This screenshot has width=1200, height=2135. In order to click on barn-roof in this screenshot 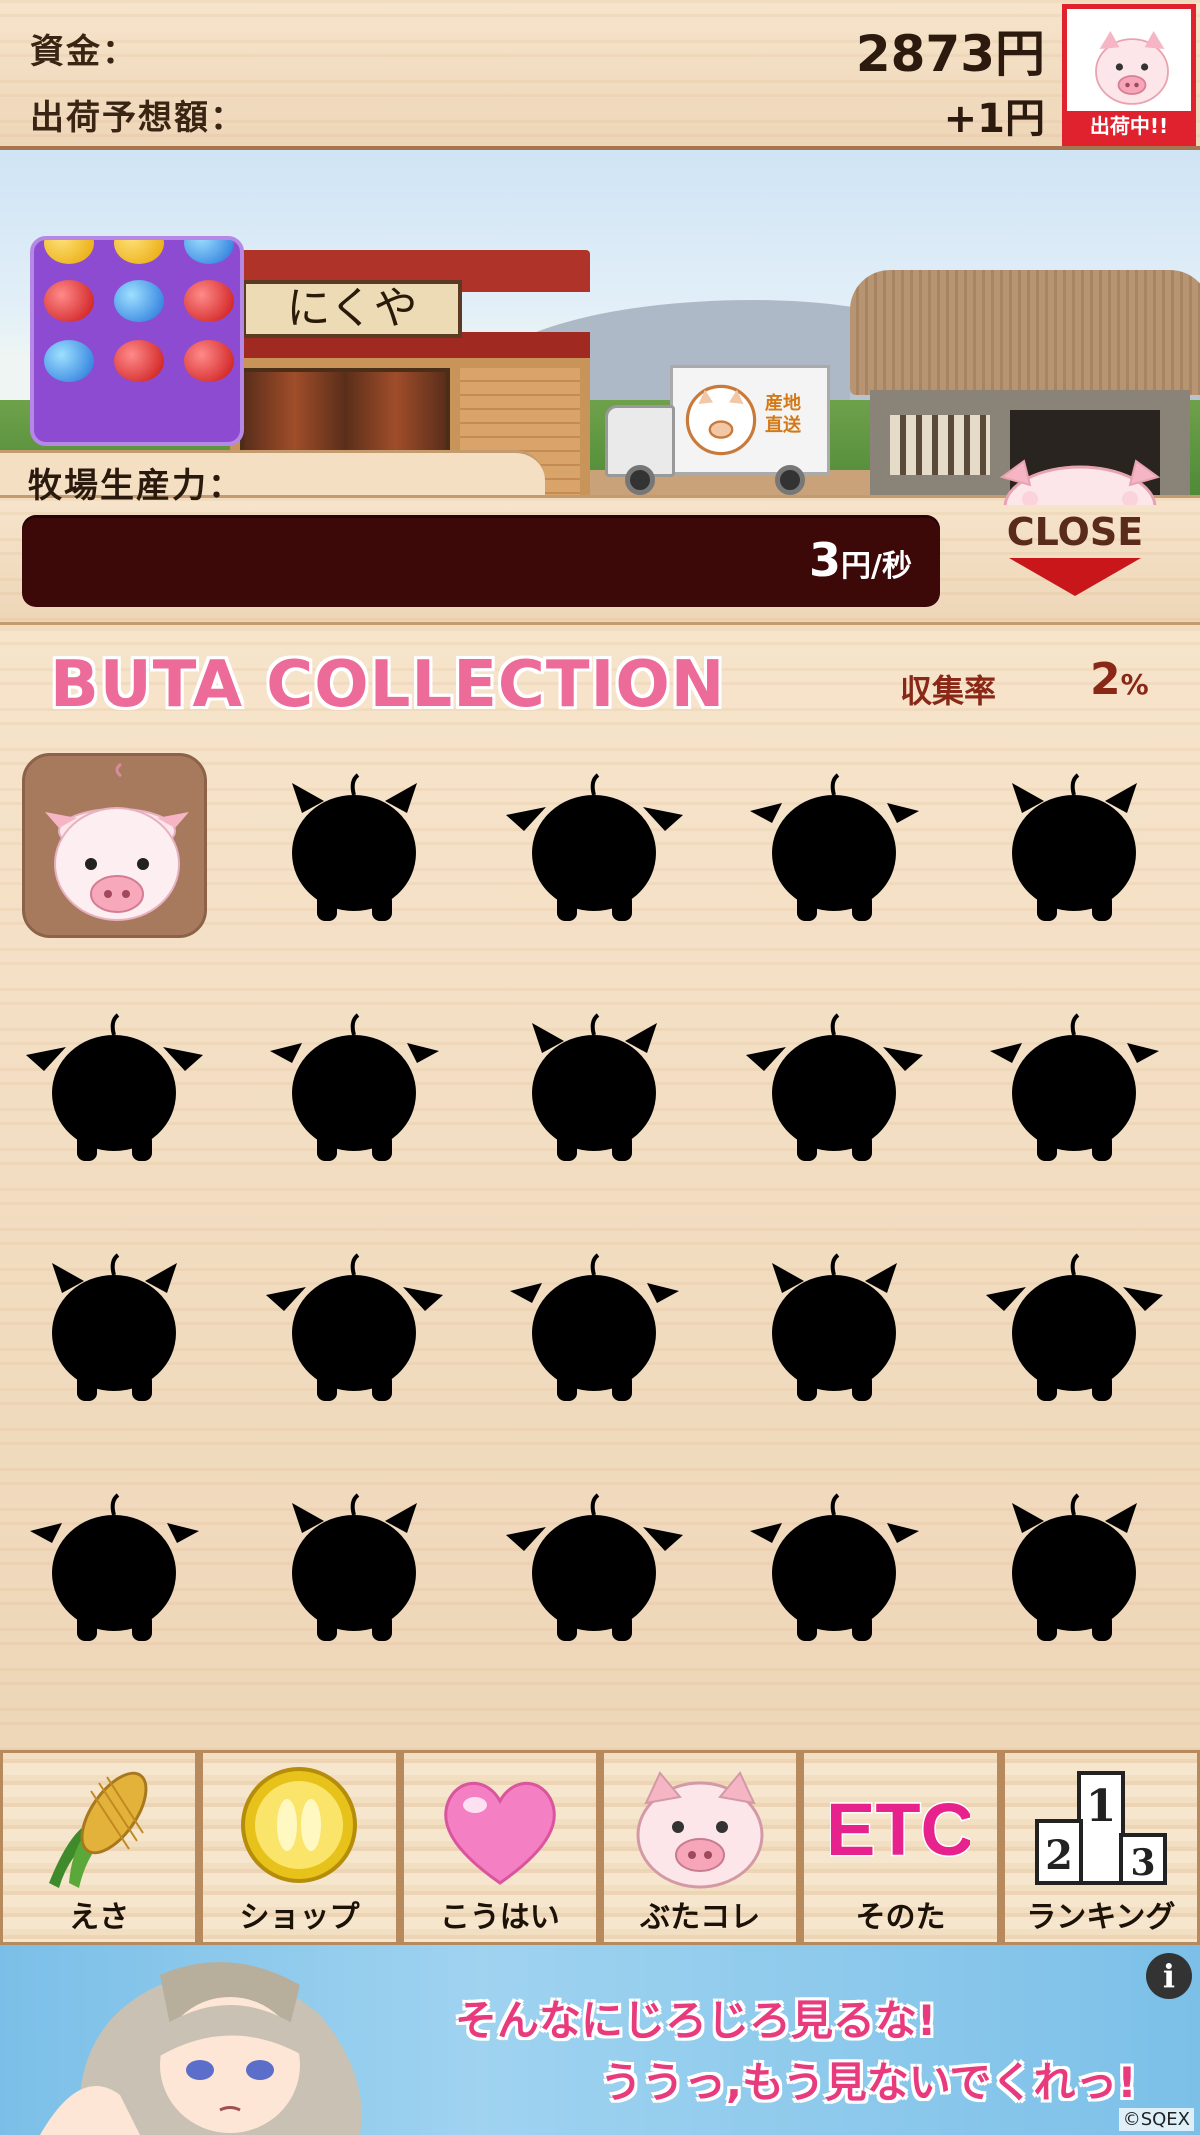, I will do `click(1025, 332)`.